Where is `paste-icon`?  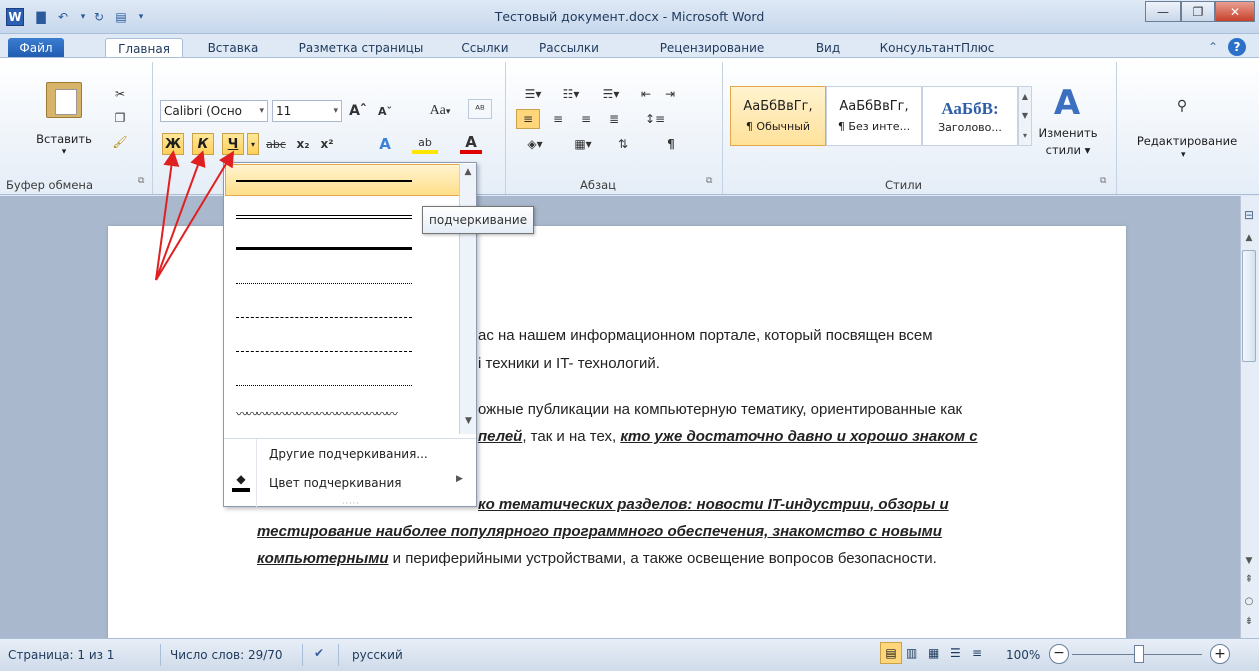 paste-icon is located at coordinates (64, 100).